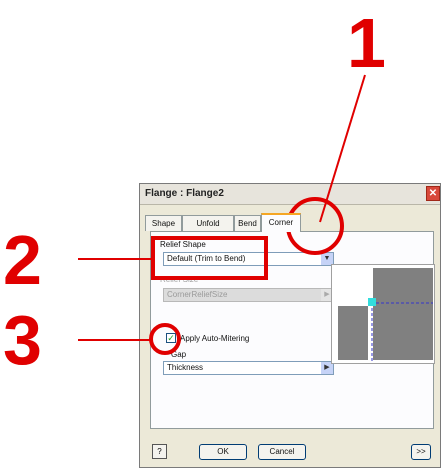 This screenshot has width=441, height=468. I want to click on miter-gap-value: Thickness, so click(185, 367).